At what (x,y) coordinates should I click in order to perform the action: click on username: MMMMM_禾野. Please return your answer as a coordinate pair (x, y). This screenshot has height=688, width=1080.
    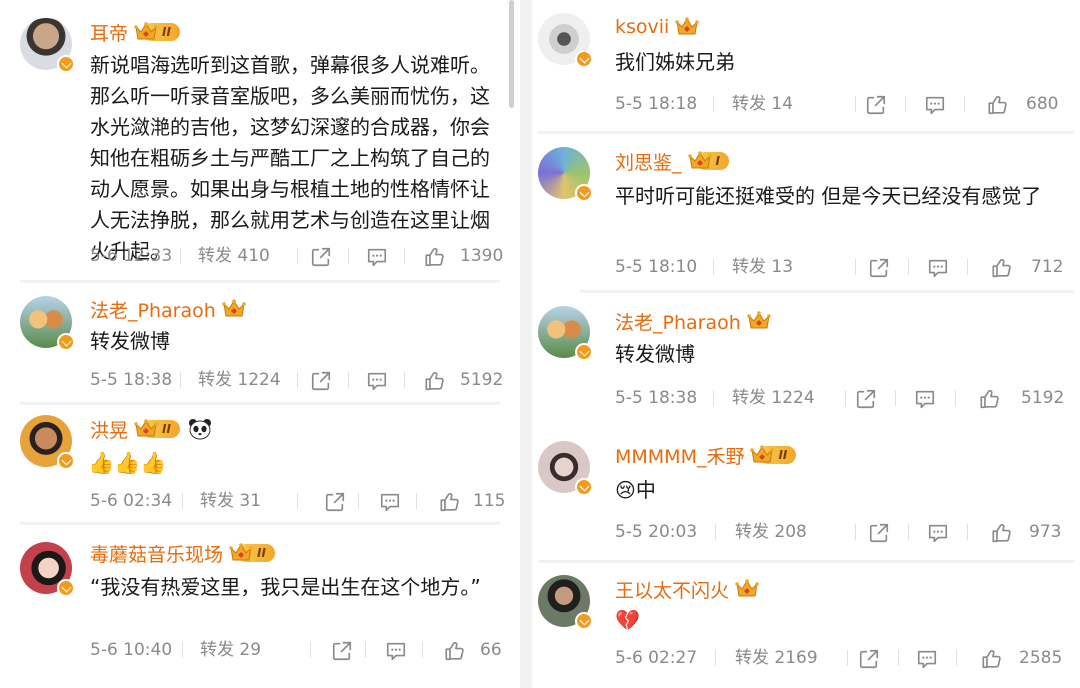
    Looking at the image, I should click on (679, 455).